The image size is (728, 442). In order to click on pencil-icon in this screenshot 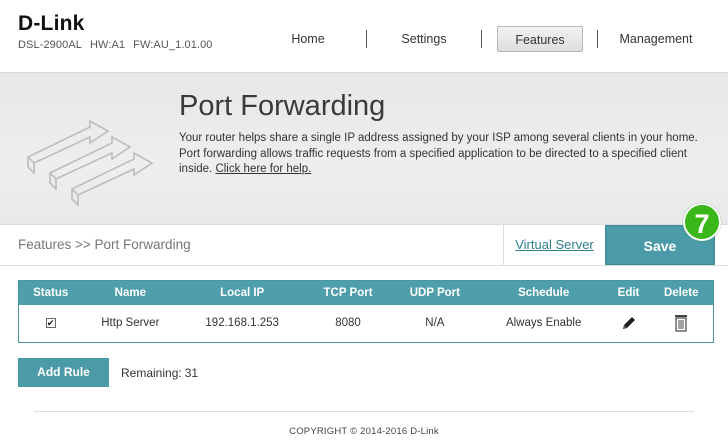, I will do `click(629, 323)`.